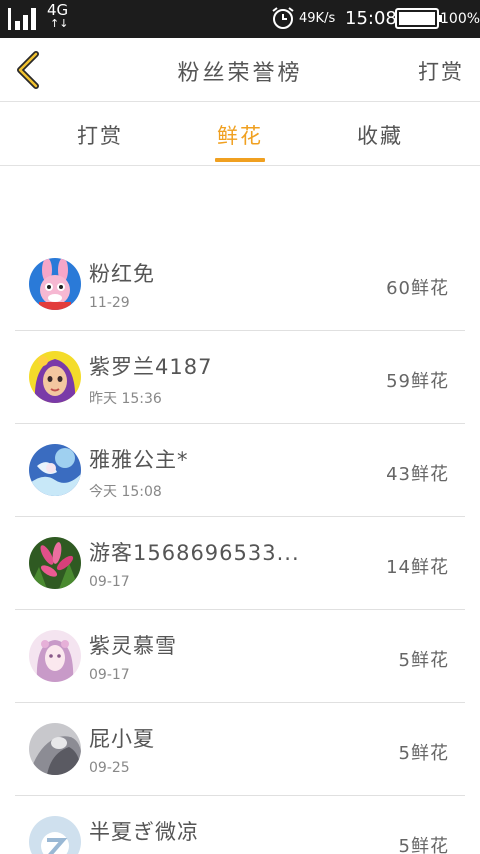 Image resolution: width=480 pixels, height=854 pixels. What do you see at coordinates (139, 460) in the screenshot?
I see `fan-name: 雅雅公主*` at bounding box center [139, 460].